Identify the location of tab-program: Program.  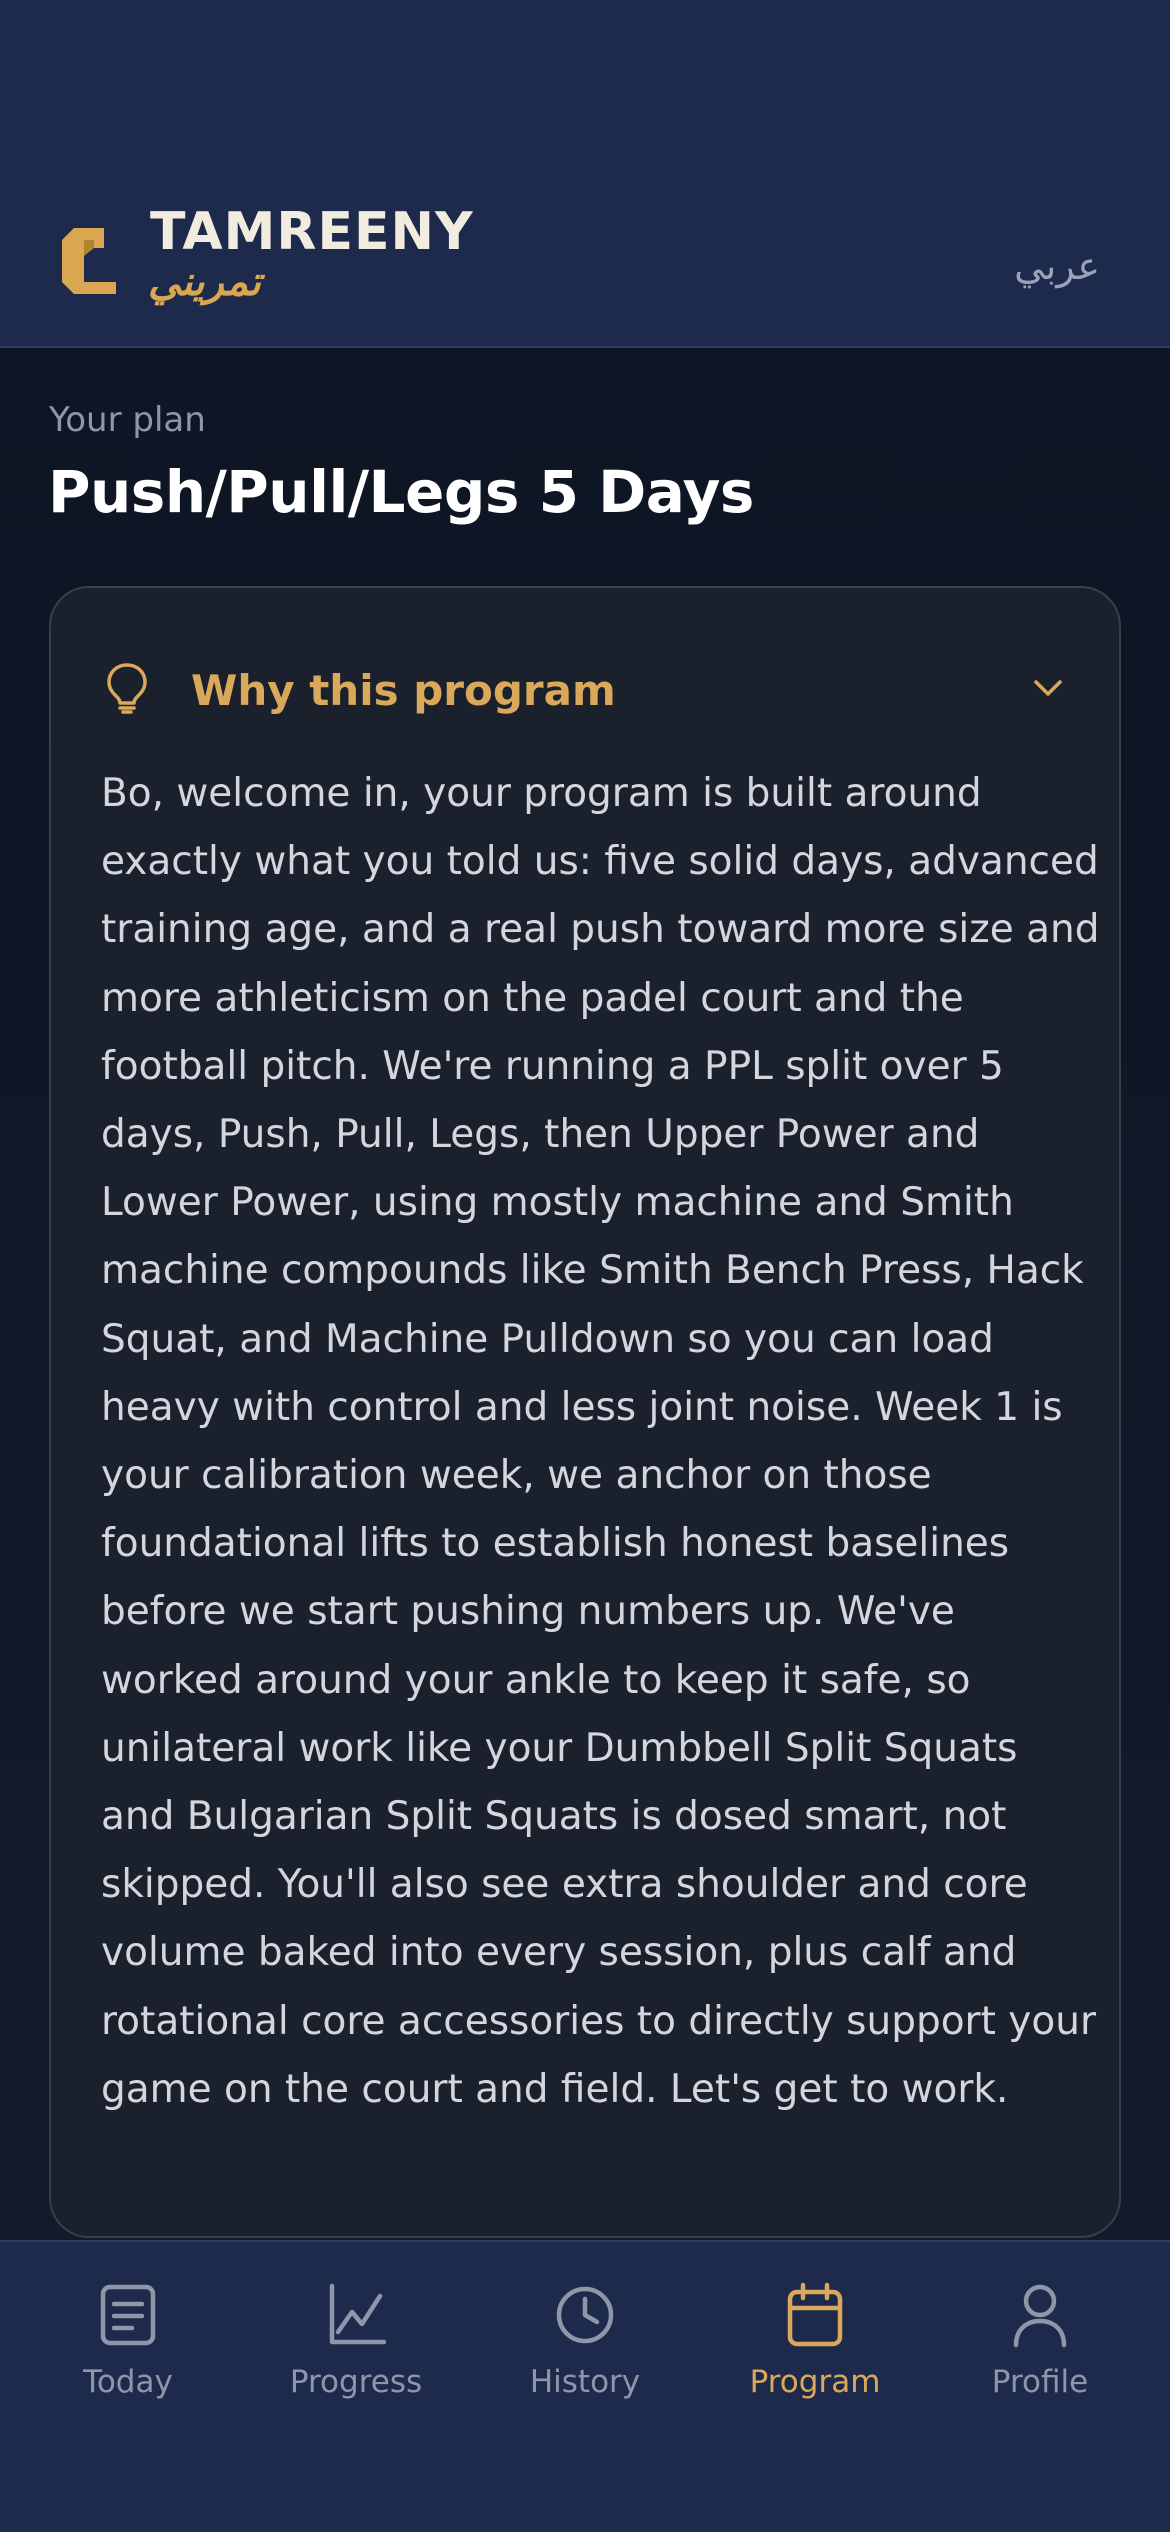
(815, 2347).